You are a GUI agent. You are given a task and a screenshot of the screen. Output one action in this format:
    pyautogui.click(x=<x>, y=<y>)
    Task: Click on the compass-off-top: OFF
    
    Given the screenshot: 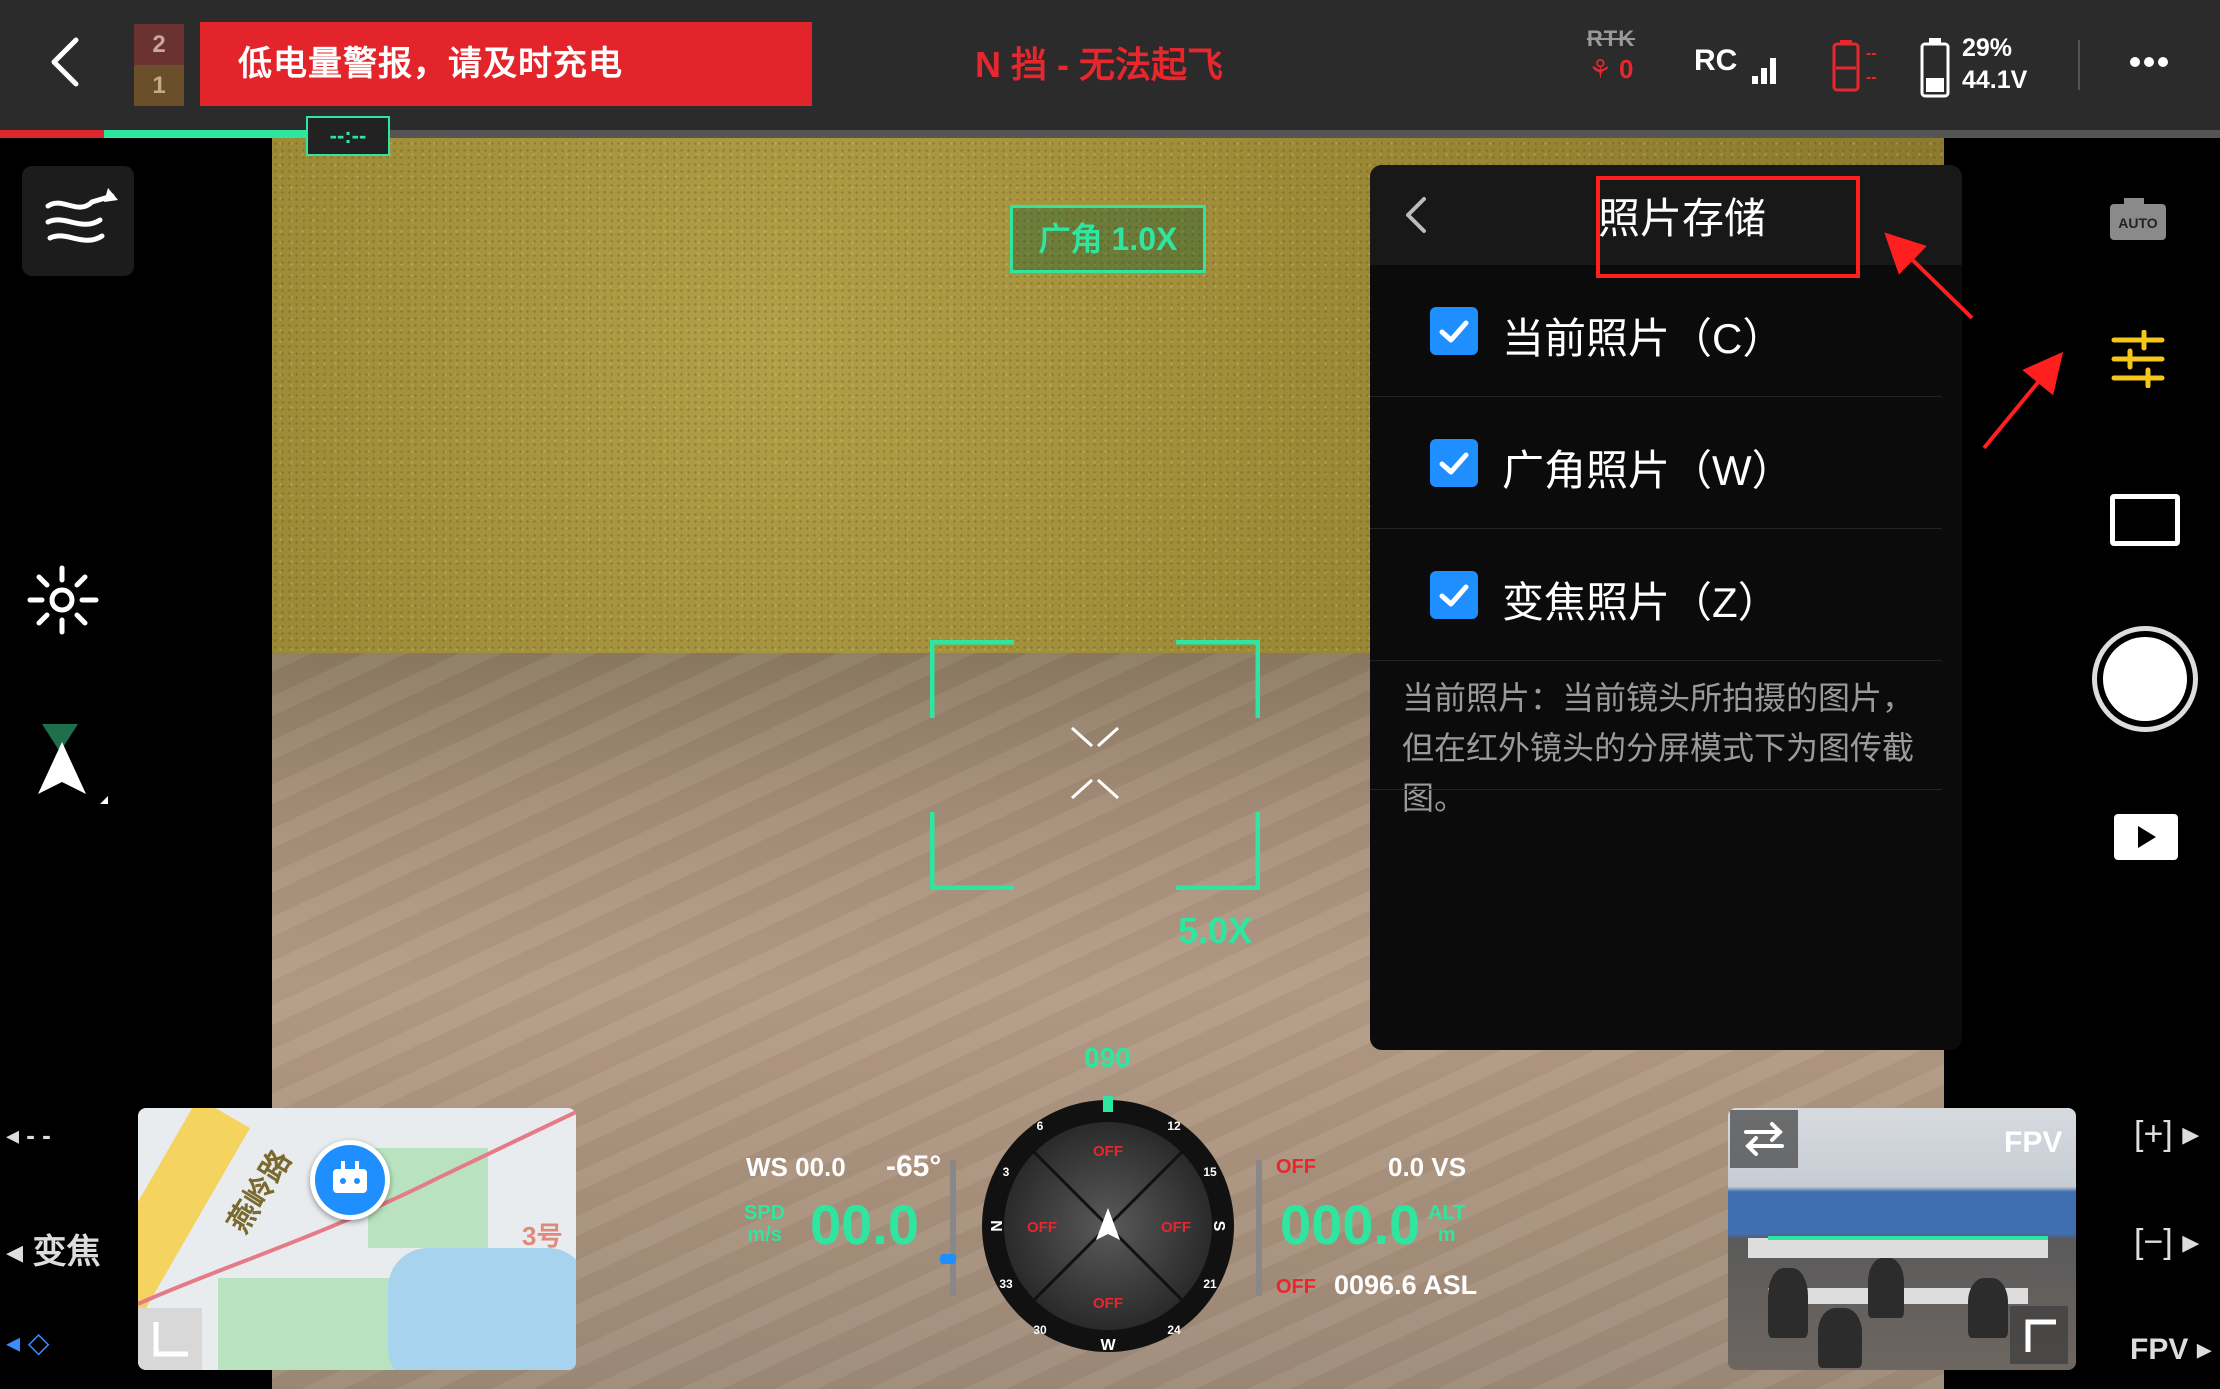 What is the action you would take?
    pyautogui.click(x=1108, y=1151)
    